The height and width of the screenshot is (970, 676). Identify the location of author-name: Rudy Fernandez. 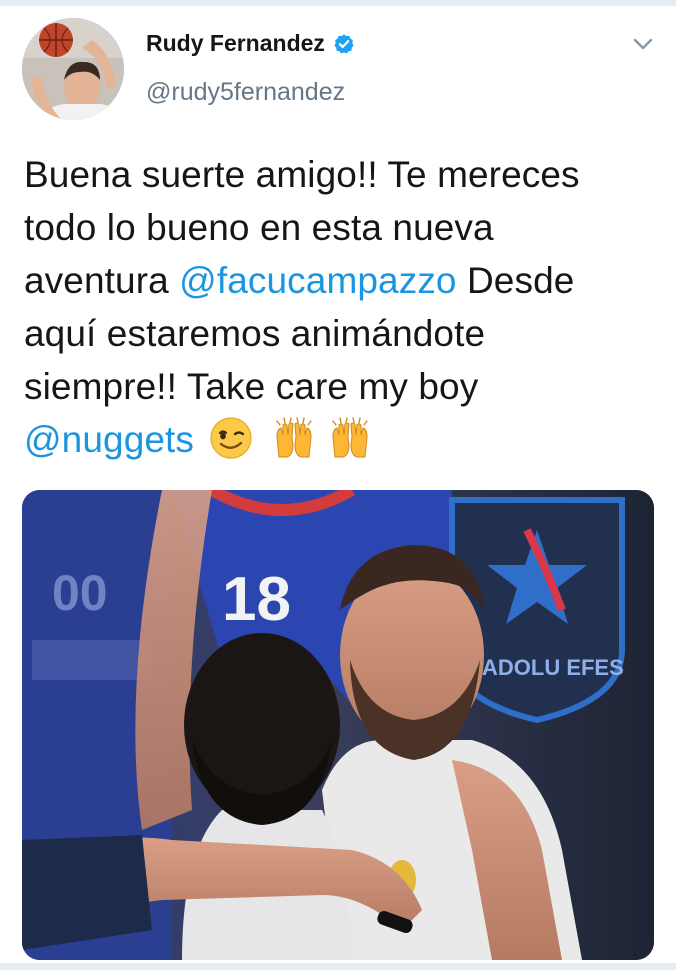
(235, 43).